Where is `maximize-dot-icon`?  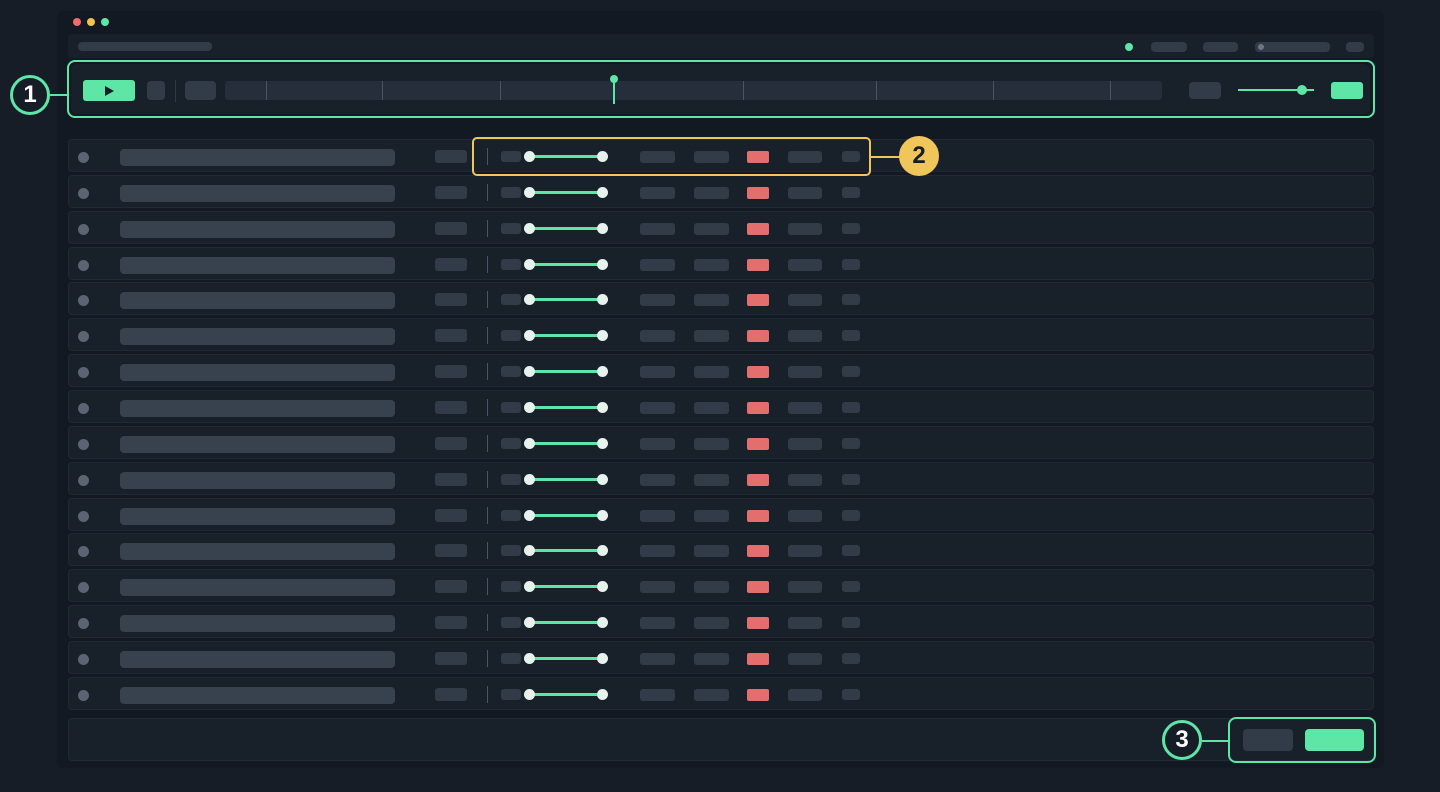 maximize-dot-icon is located at coordinates (105, 22).